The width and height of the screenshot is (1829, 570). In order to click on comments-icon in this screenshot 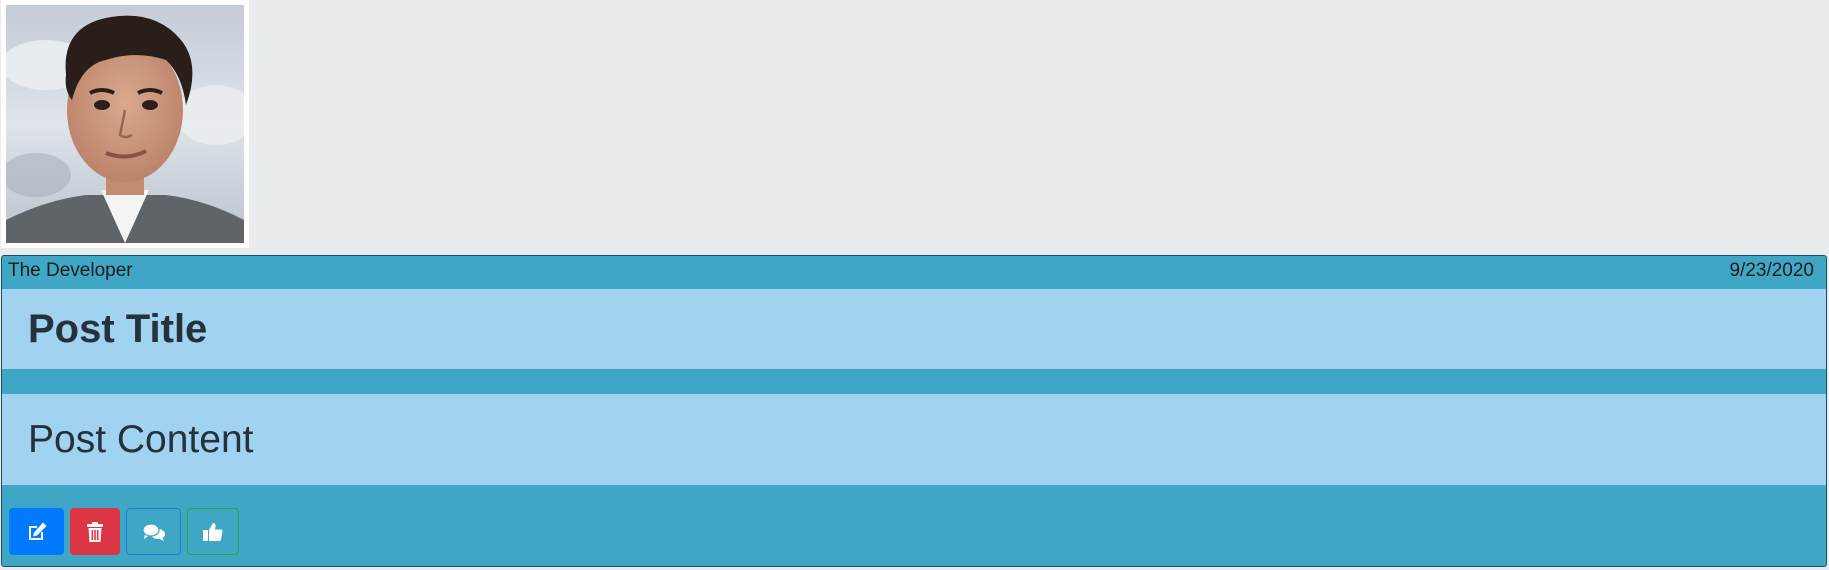, I will do `click(153, 531)`.